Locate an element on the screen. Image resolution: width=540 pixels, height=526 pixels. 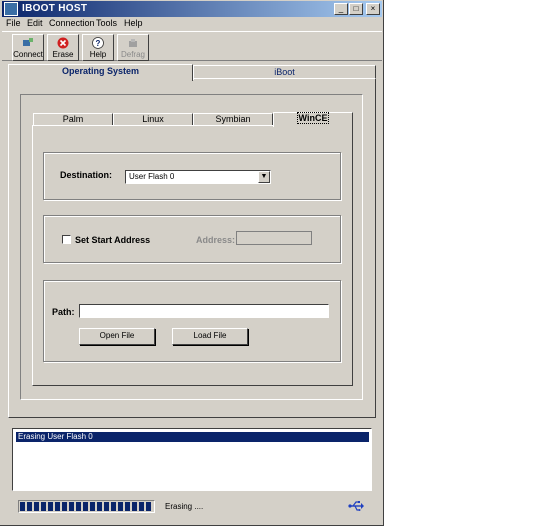
defrag-icon is located at coordinates (133, 43).